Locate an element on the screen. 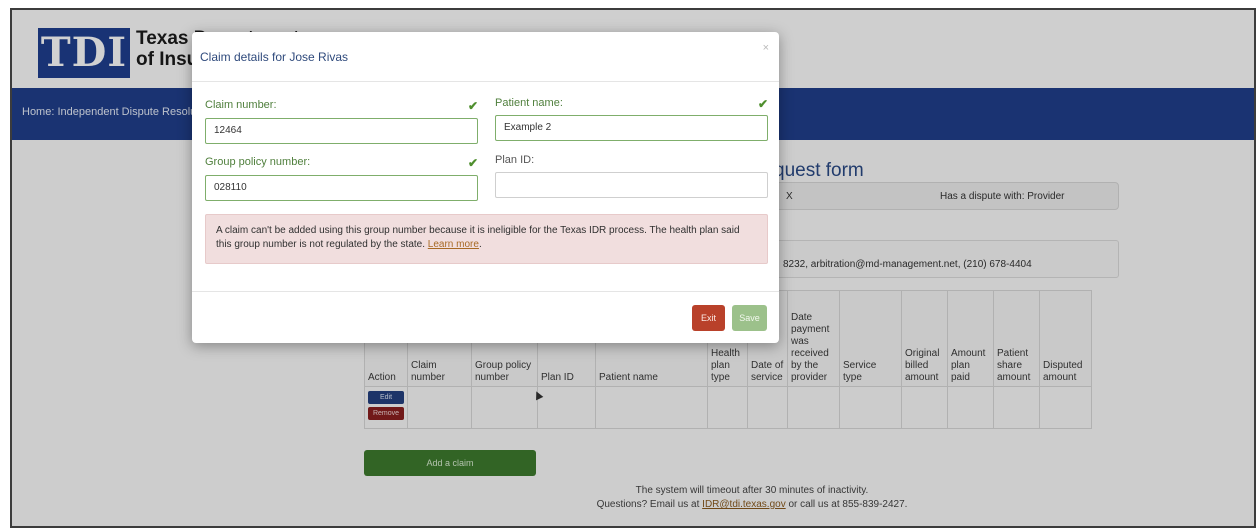 This screenshot has height=531, width=1260. claim-number-label: Claim number: is located at coordinates (241, 105).